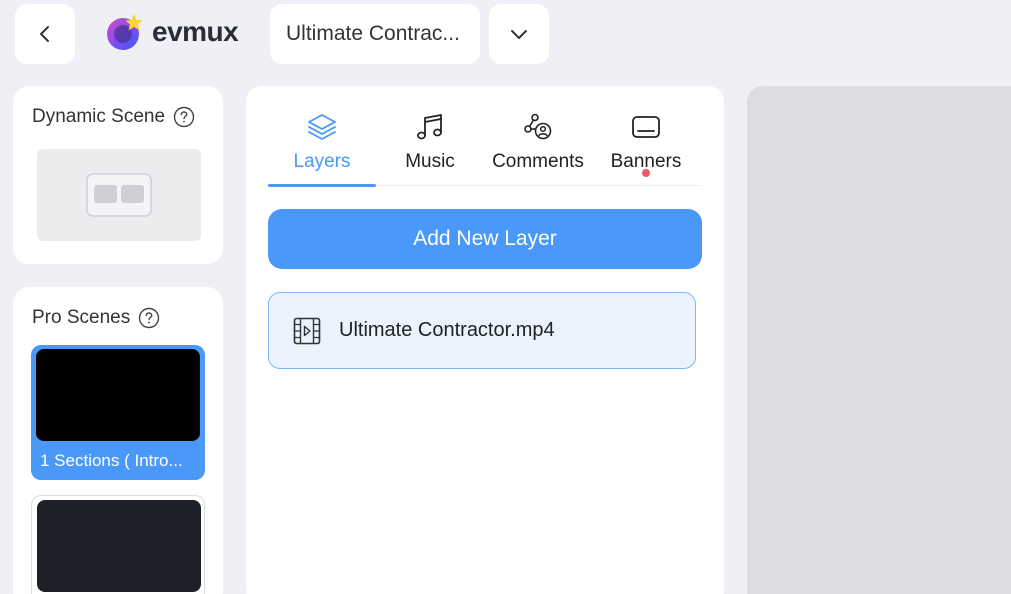 The width and height of the screenshot is (1011, 594). I want to click on layers-icon, so click(322, 127).